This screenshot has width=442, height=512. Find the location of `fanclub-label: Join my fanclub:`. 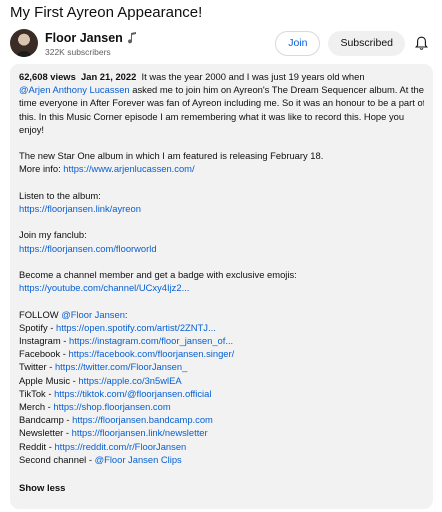

fanclub-label: Join my fanclub: is located at coordinates (53, 235).